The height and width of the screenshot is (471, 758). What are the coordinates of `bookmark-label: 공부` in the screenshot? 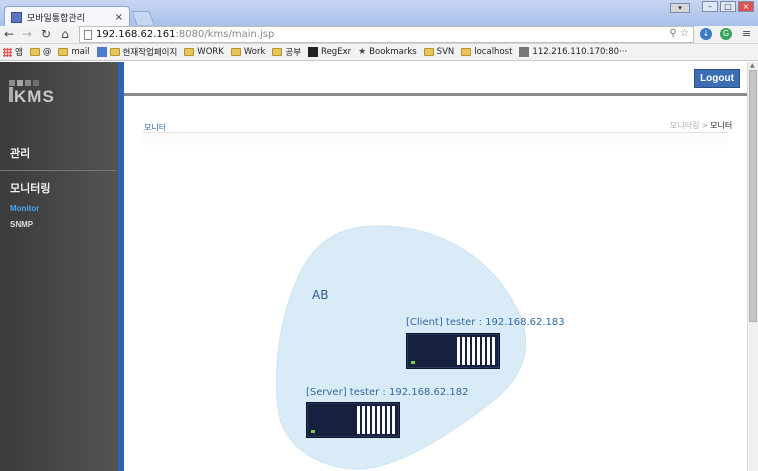 It's located at (293, 53).